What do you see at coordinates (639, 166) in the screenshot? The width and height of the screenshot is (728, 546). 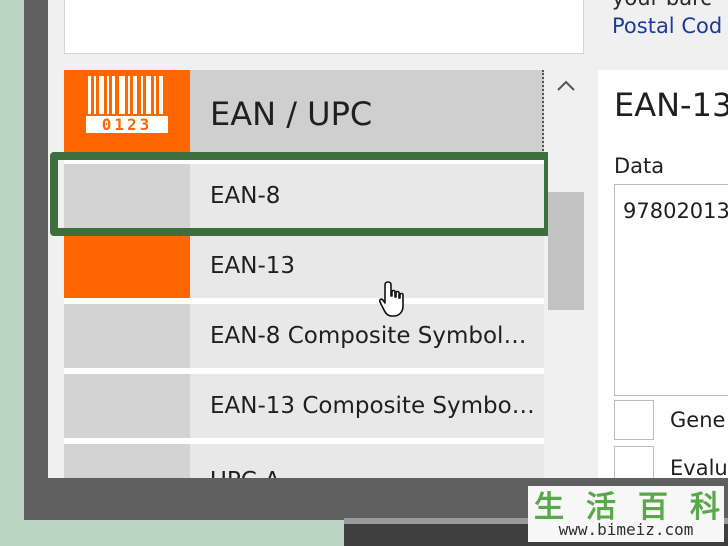 I see `data-label: Data` at bounding box center [639, 166].